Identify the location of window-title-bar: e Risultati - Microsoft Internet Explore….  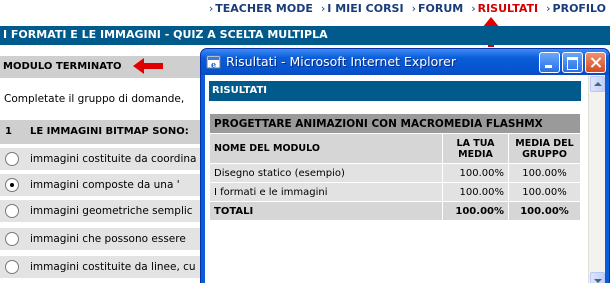
(405, 62).